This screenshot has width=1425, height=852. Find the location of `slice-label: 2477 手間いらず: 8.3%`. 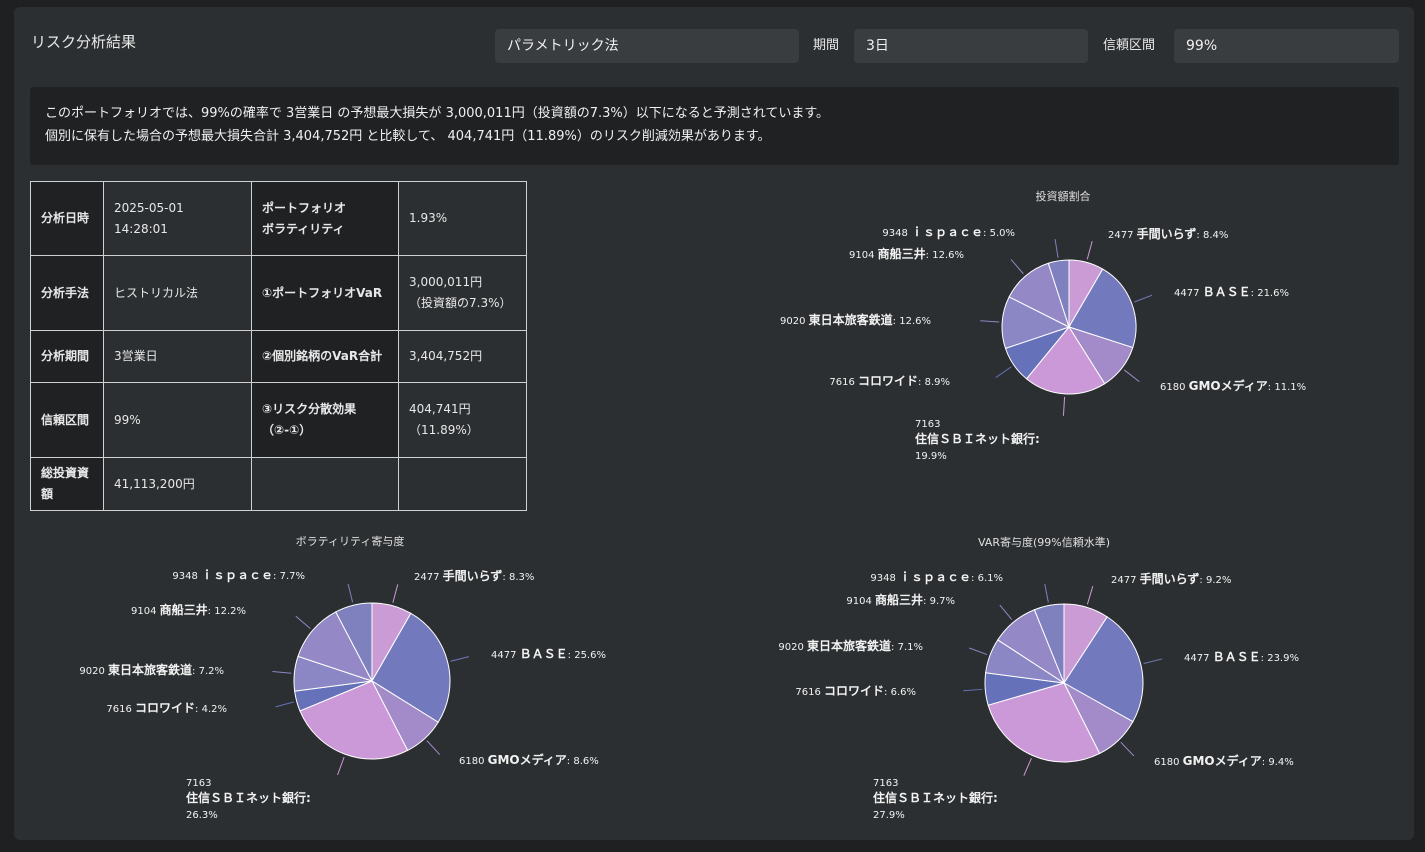

slice-label: 2477 手間いらず: 8.3% is located at coordinates (474, 575).